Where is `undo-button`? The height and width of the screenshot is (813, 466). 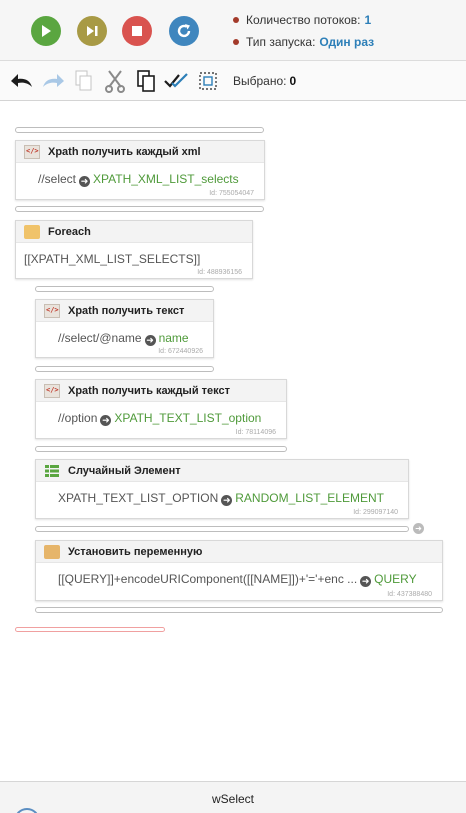
undo-button is located at coordinates (22, 81).